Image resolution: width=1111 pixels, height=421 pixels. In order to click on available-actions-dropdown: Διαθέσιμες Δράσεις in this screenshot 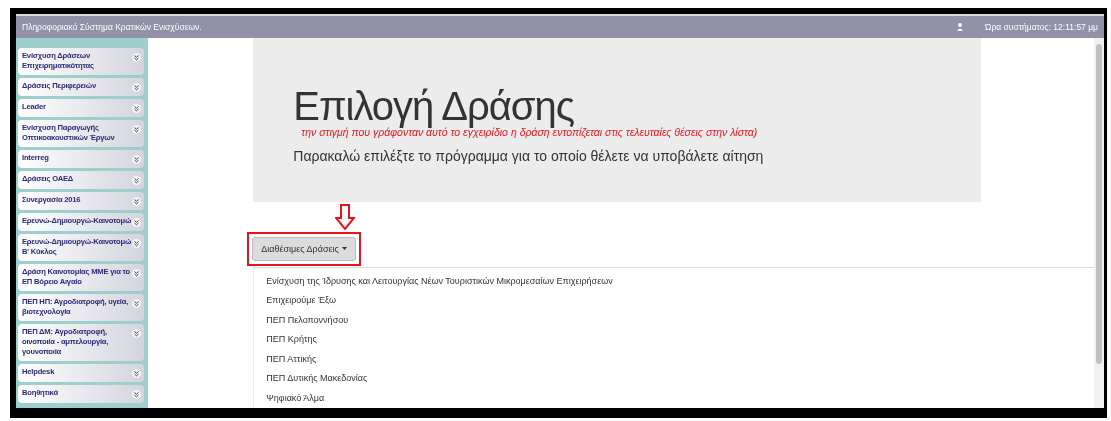, I will do `click(304, 248)`.